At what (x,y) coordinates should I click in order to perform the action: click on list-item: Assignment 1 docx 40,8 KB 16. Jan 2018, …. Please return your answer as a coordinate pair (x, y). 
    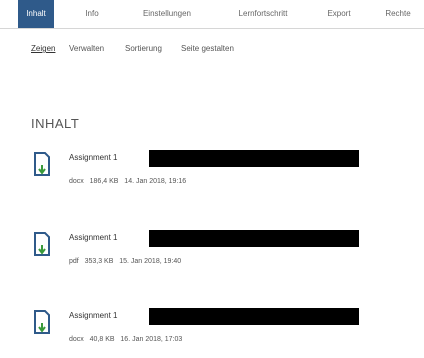
    Looking at the image, I should click on (221, 333).